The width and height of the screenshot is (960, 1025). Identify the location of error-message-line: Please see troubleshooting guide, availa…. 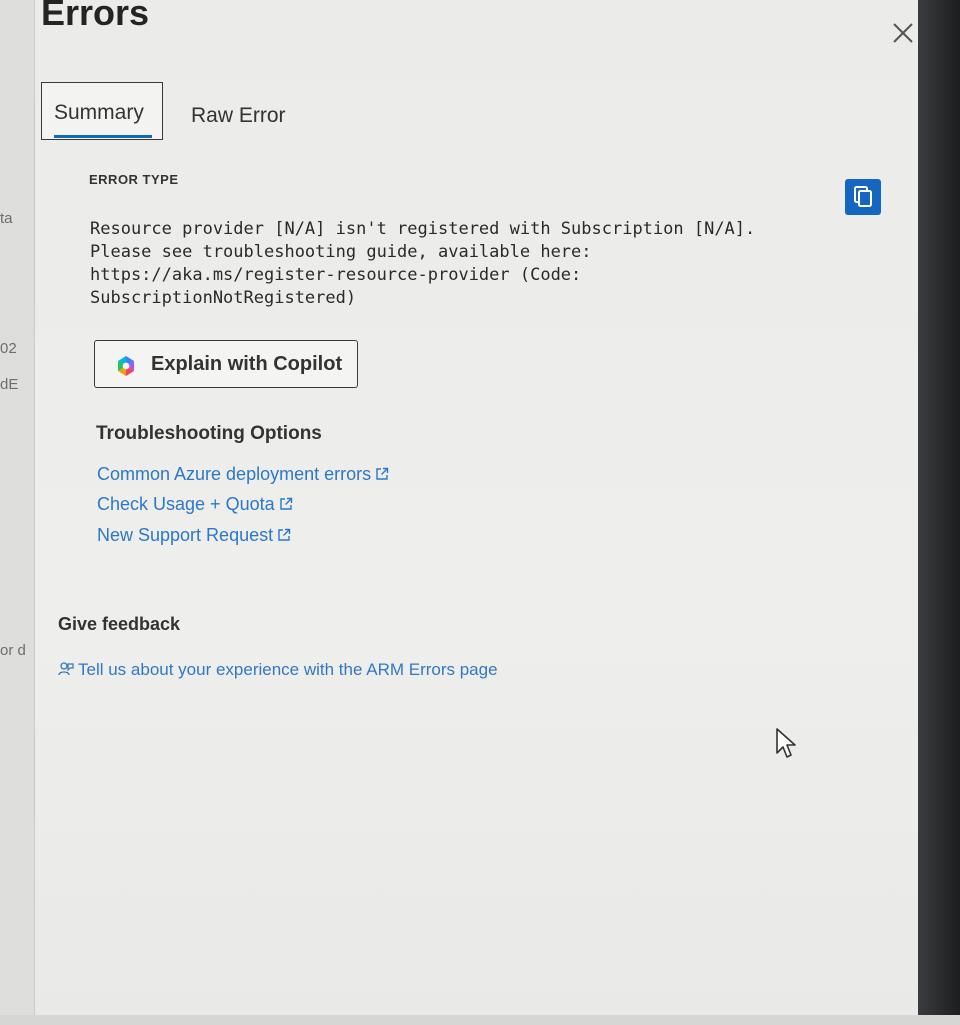
(341, 252).